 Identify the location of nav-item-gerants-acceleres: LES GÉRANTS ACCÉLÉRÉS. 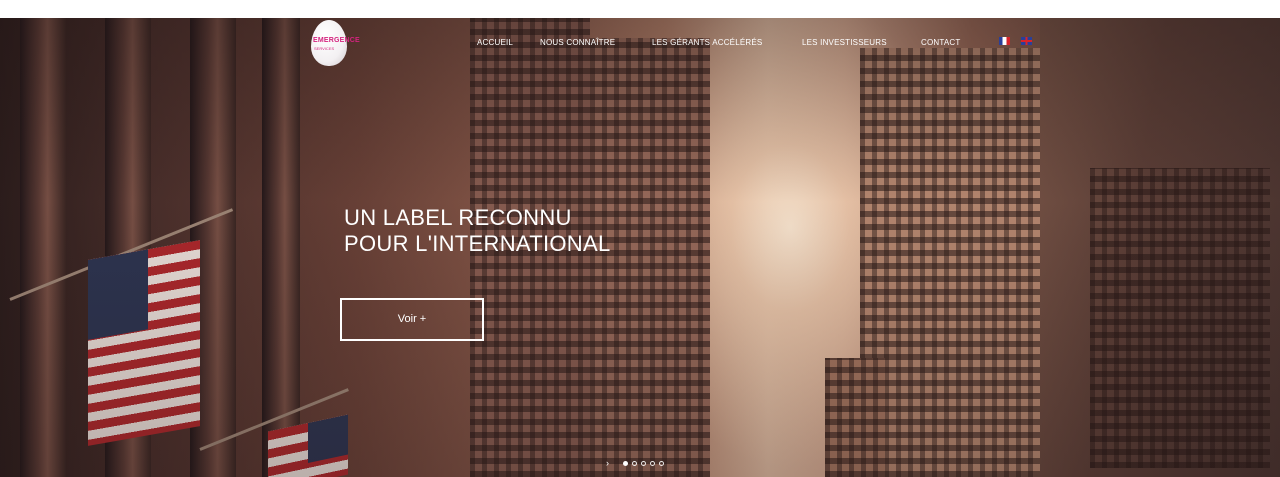
(707, 42).